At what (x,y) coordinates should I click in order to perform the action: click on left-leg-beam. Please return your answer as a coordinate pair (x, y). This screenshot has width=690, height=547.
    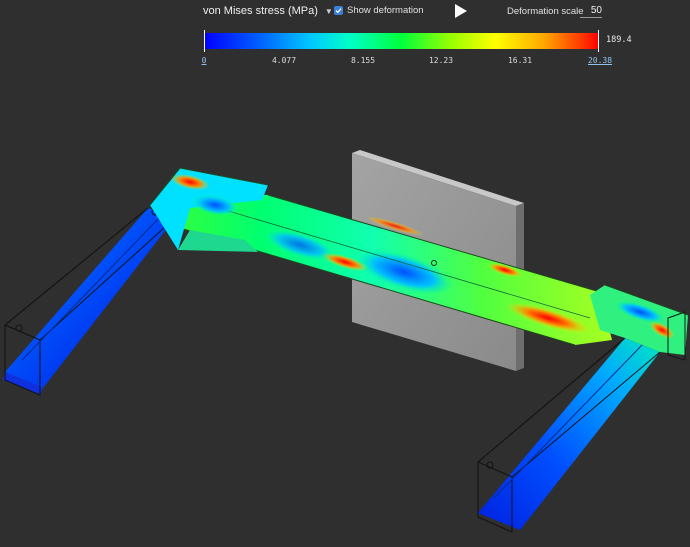
    Looking at the image, I should click on (89, 301).